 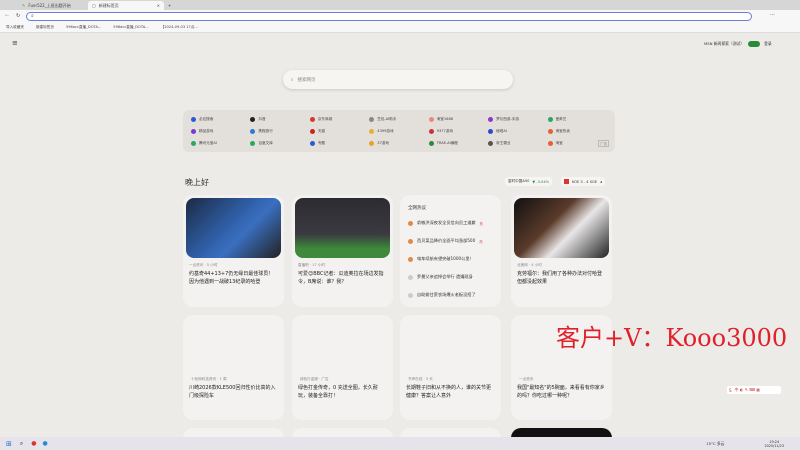 I want to click on msn-toggle-area: MSN 新闻探索（测试） 登录, so click(x=738, y=44).